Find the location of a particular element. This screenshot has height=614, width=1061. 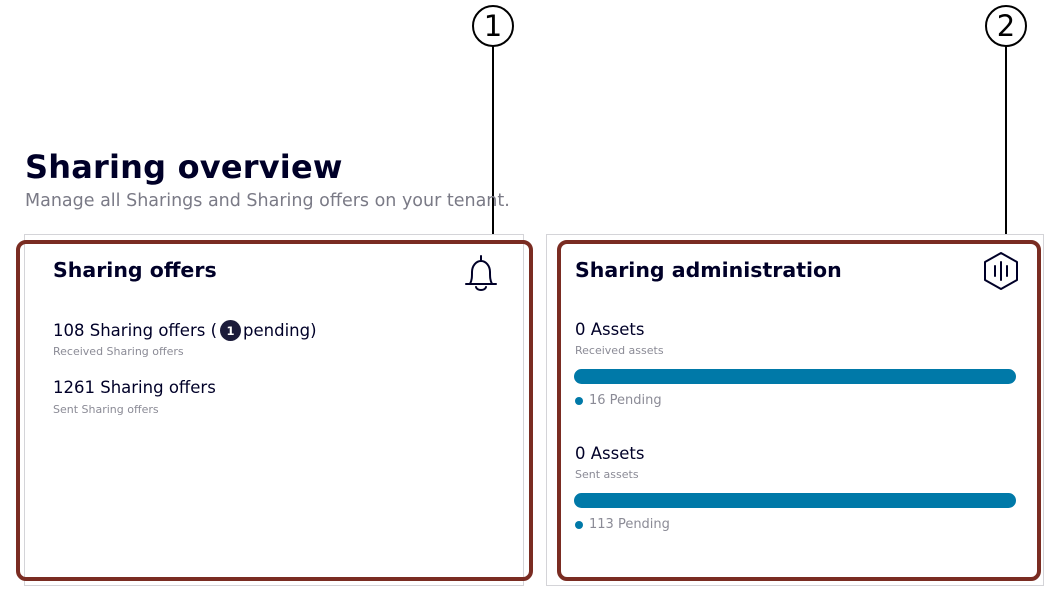

callout-2-line is located at coordinates (1006, 145).